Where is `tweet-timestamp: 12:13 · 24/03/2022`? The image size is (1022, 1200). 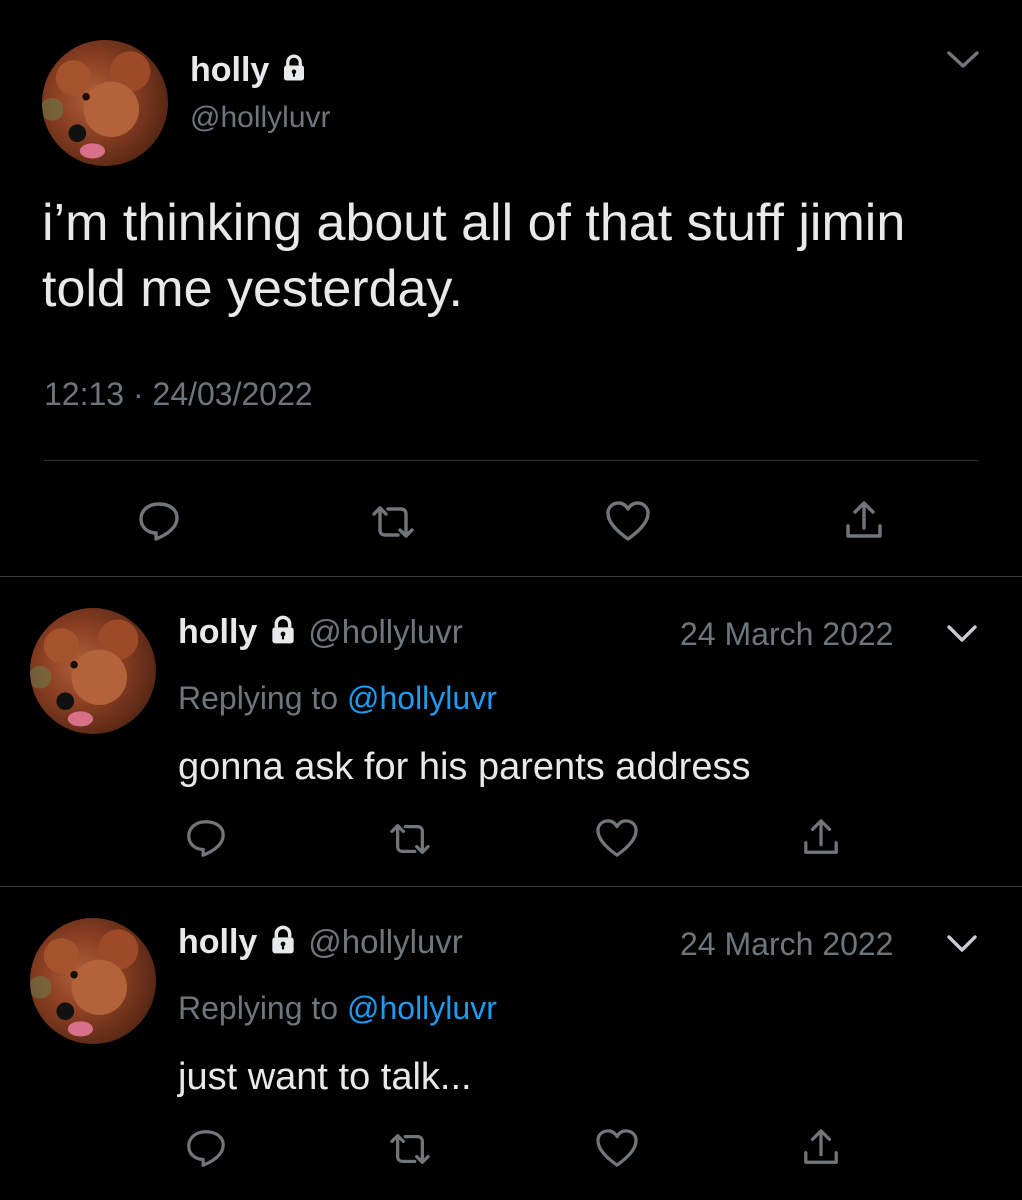
tweet-timestamp: 12:13 · 24/03/2022 is located at coordinates (178, 394).